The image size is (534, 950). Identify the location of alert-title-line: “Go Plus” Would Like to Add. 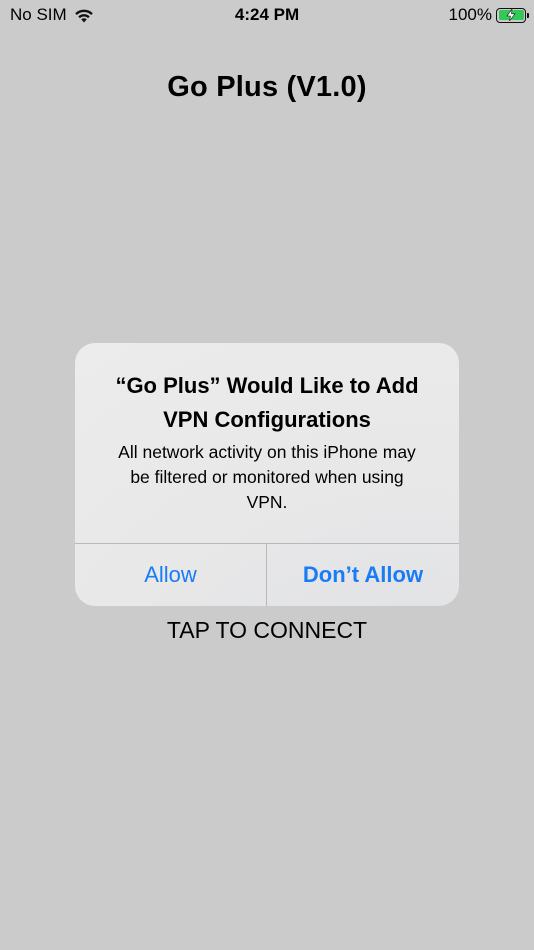
(267, 385).